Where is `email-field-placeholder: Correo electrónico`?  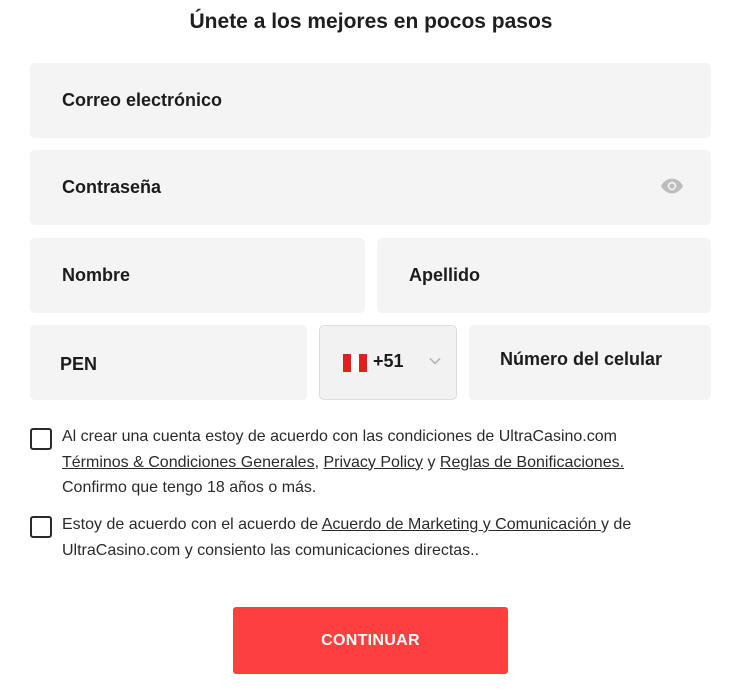
email-field-placeholder: Correo electrónico is located at coordinates (142, 100).